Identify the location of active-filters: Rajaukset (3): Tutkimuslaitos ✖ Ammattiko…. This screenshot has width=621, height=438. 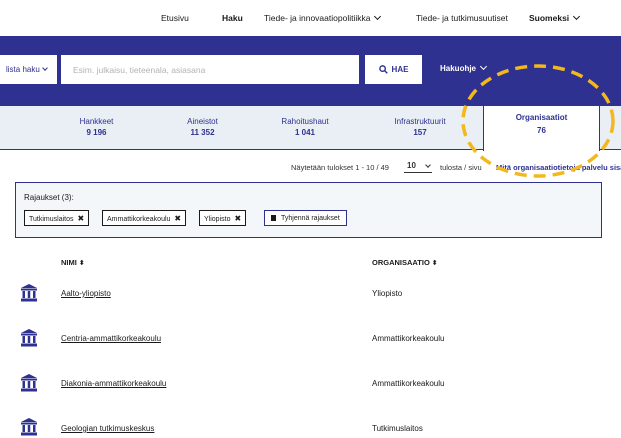
(308, 210).